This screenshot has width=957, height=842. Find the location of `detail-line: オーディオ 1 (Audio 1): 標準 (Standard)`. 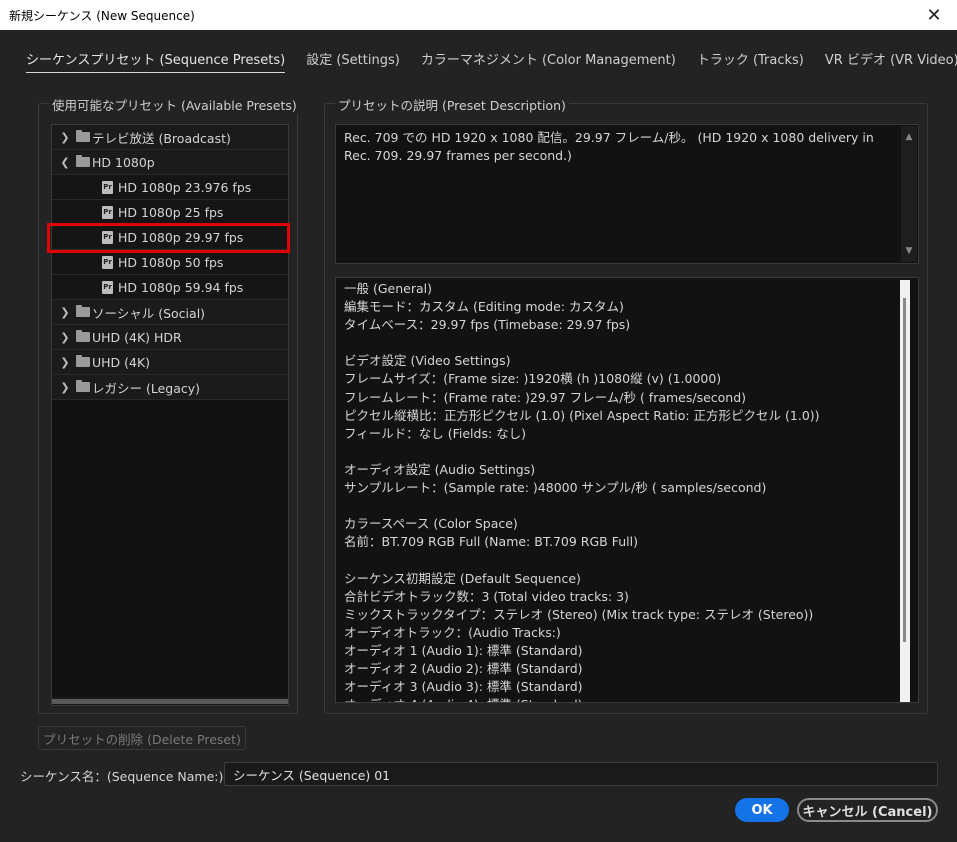

detail-line: オーディオ 1 (Audio 1): 標準 (Standard) is located at coordinates (463, 650).